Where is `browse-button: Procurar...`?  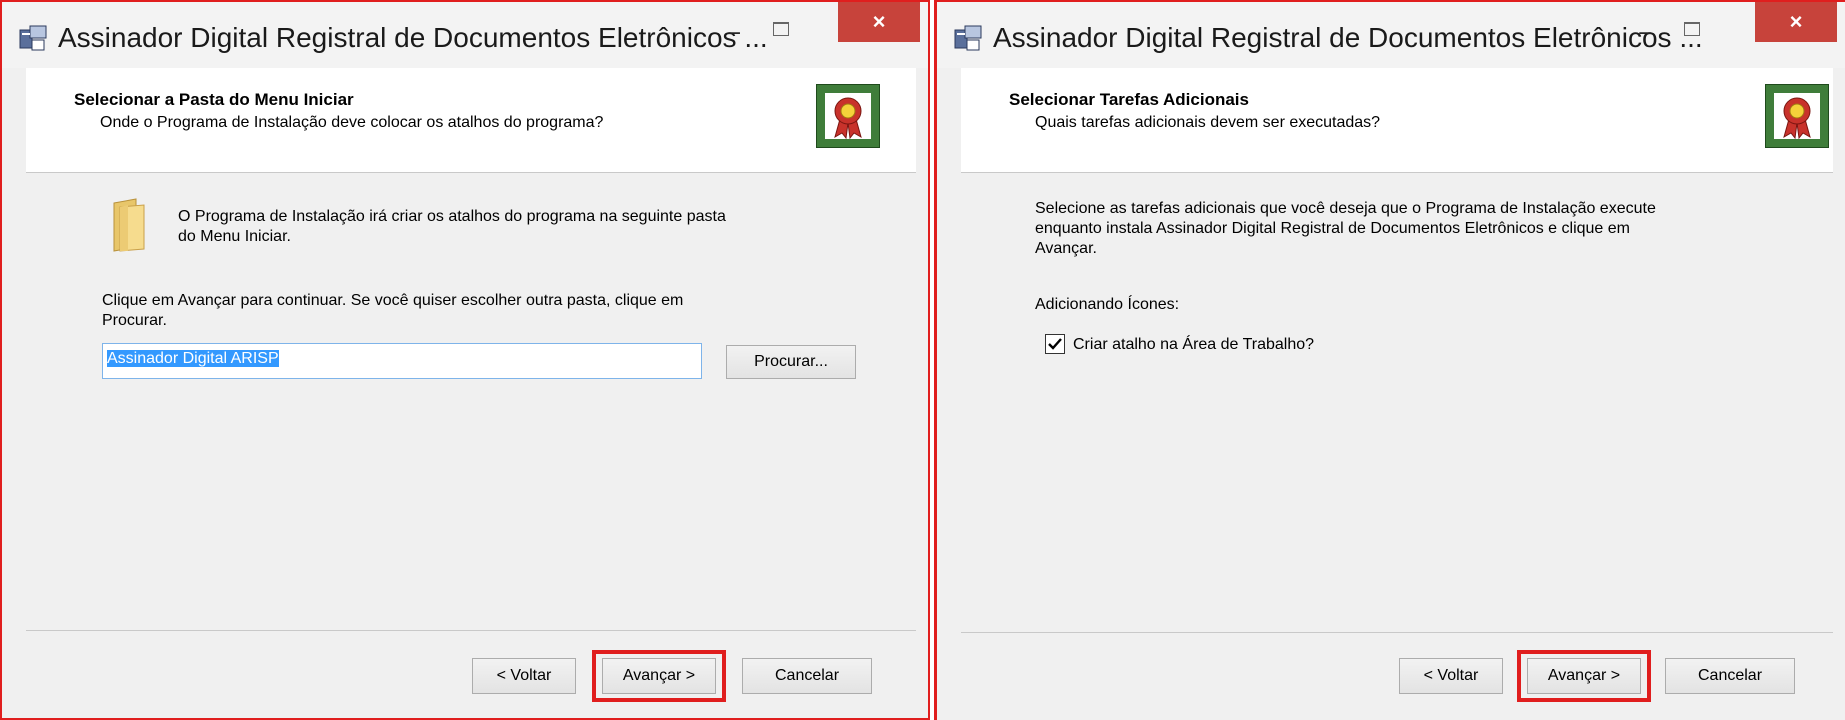
browse-button: Procurar... is located at coordinates (791, 362).